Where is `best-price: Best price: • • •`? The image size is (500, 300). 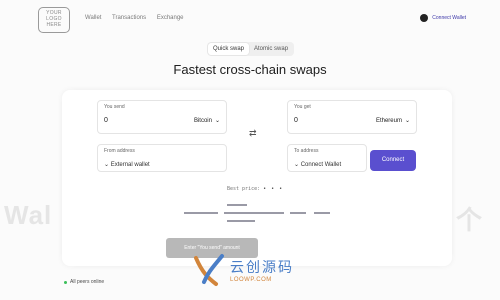 best-price: Best price: • • • is located at coordinates (255, 189).